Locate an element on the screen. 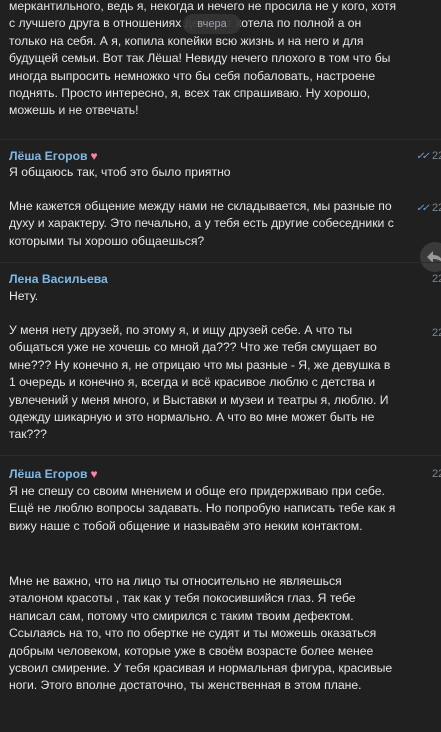 Image resolution: width=441 pixels, height=732 pixels. sender-name-label: Лена Васильева is located at coordinates (58, 279).